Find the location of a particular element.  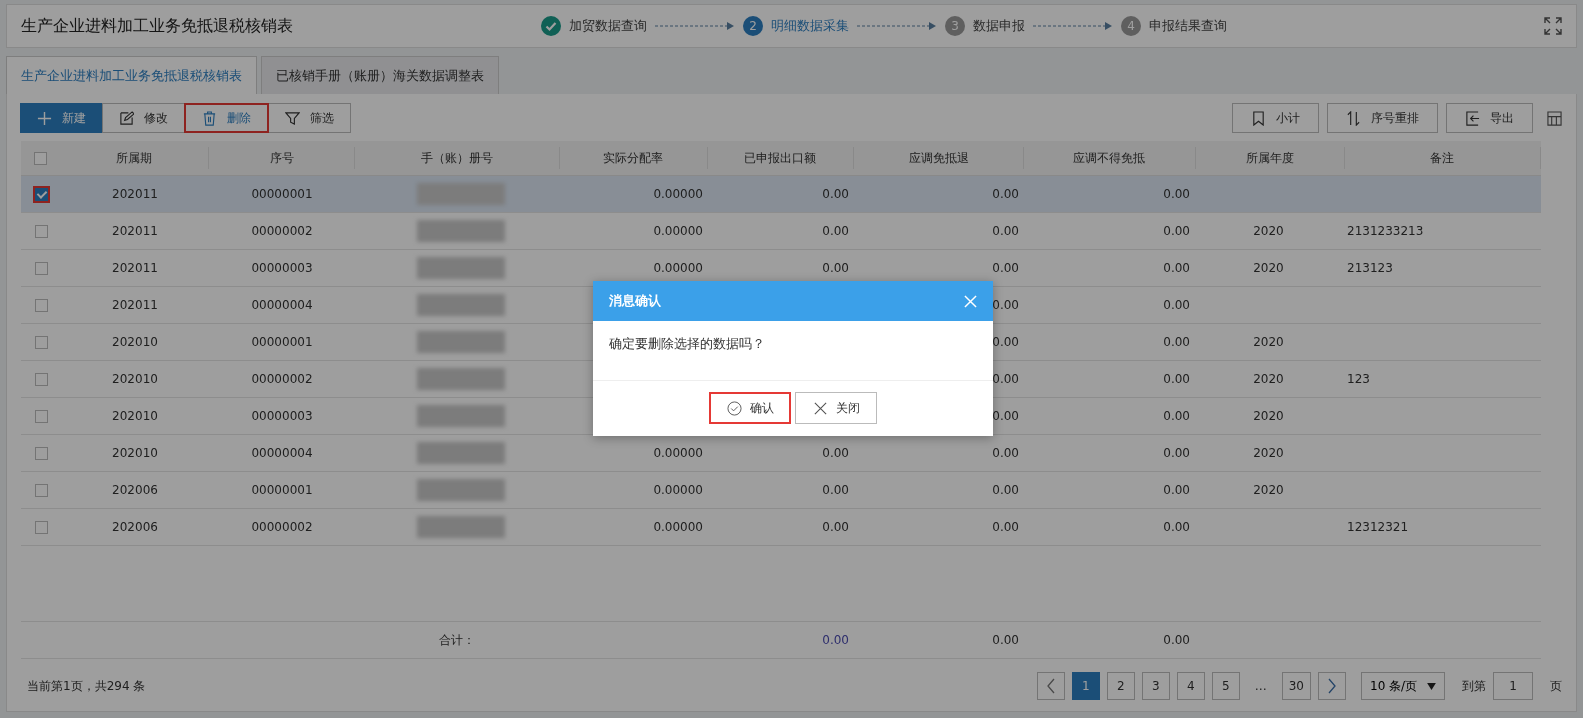

previous-page-button is located at coordinates (1050, 686).